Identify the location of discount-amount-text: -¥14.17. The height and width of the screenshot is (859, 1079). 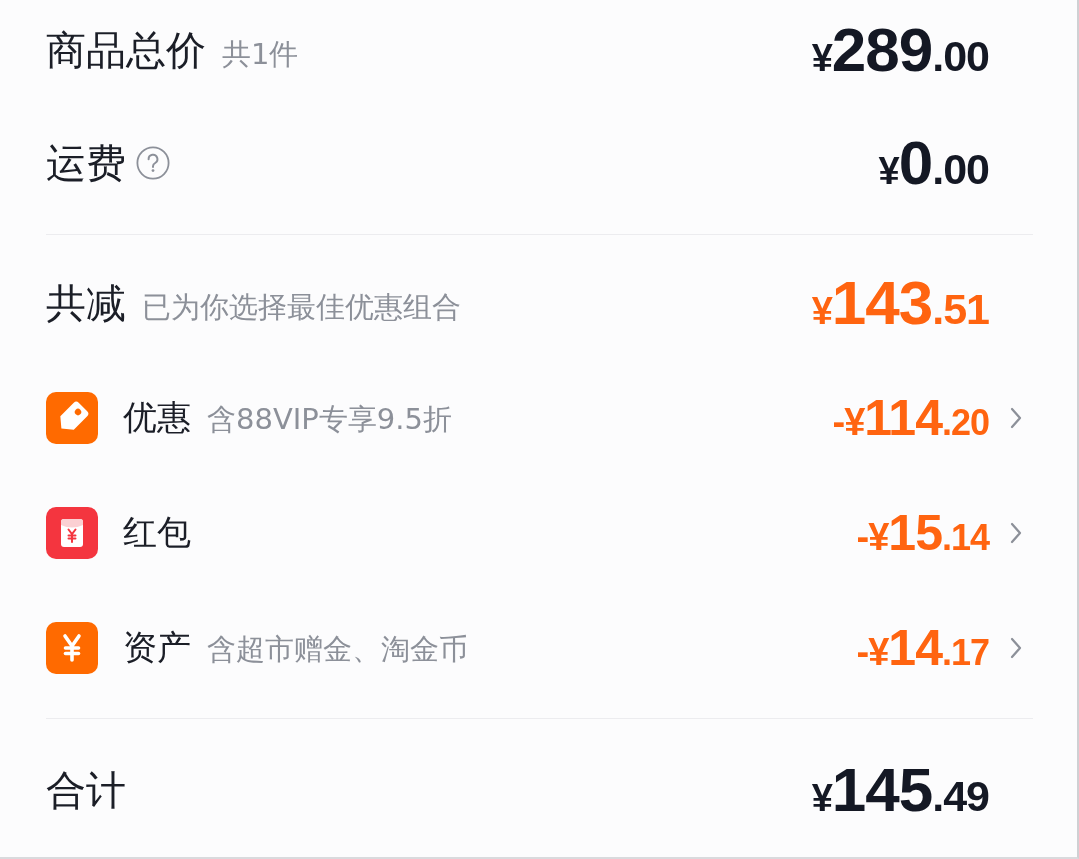
(922, 648).